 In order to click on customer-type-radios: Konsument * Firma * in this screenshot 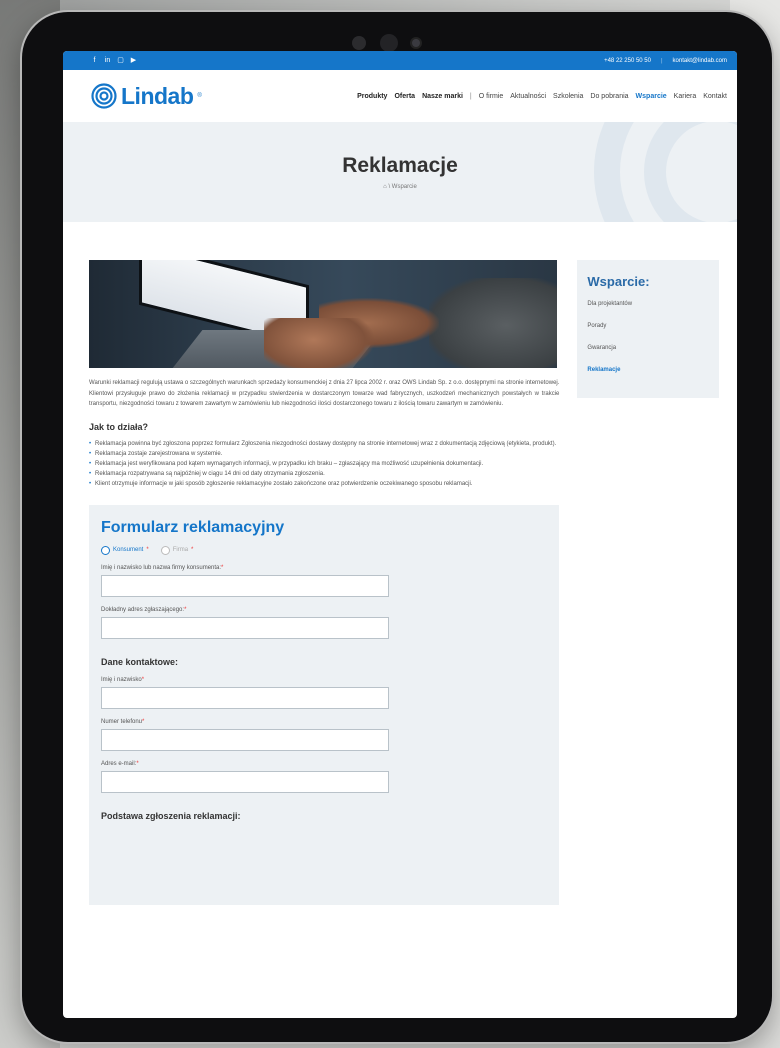, I will do `click(324, 550)`.